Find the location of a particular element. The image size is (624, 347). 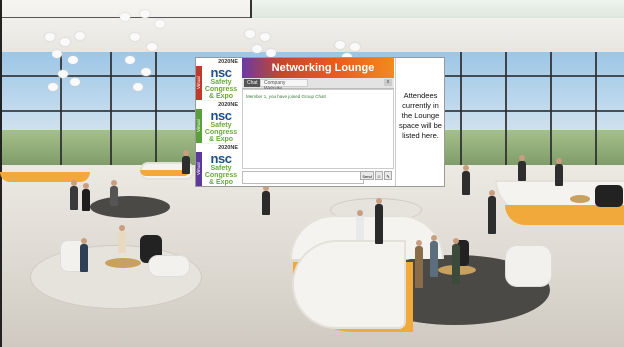

chat-message: Member 1, you have joined Group Chat! is located at coordinates (286, 96).